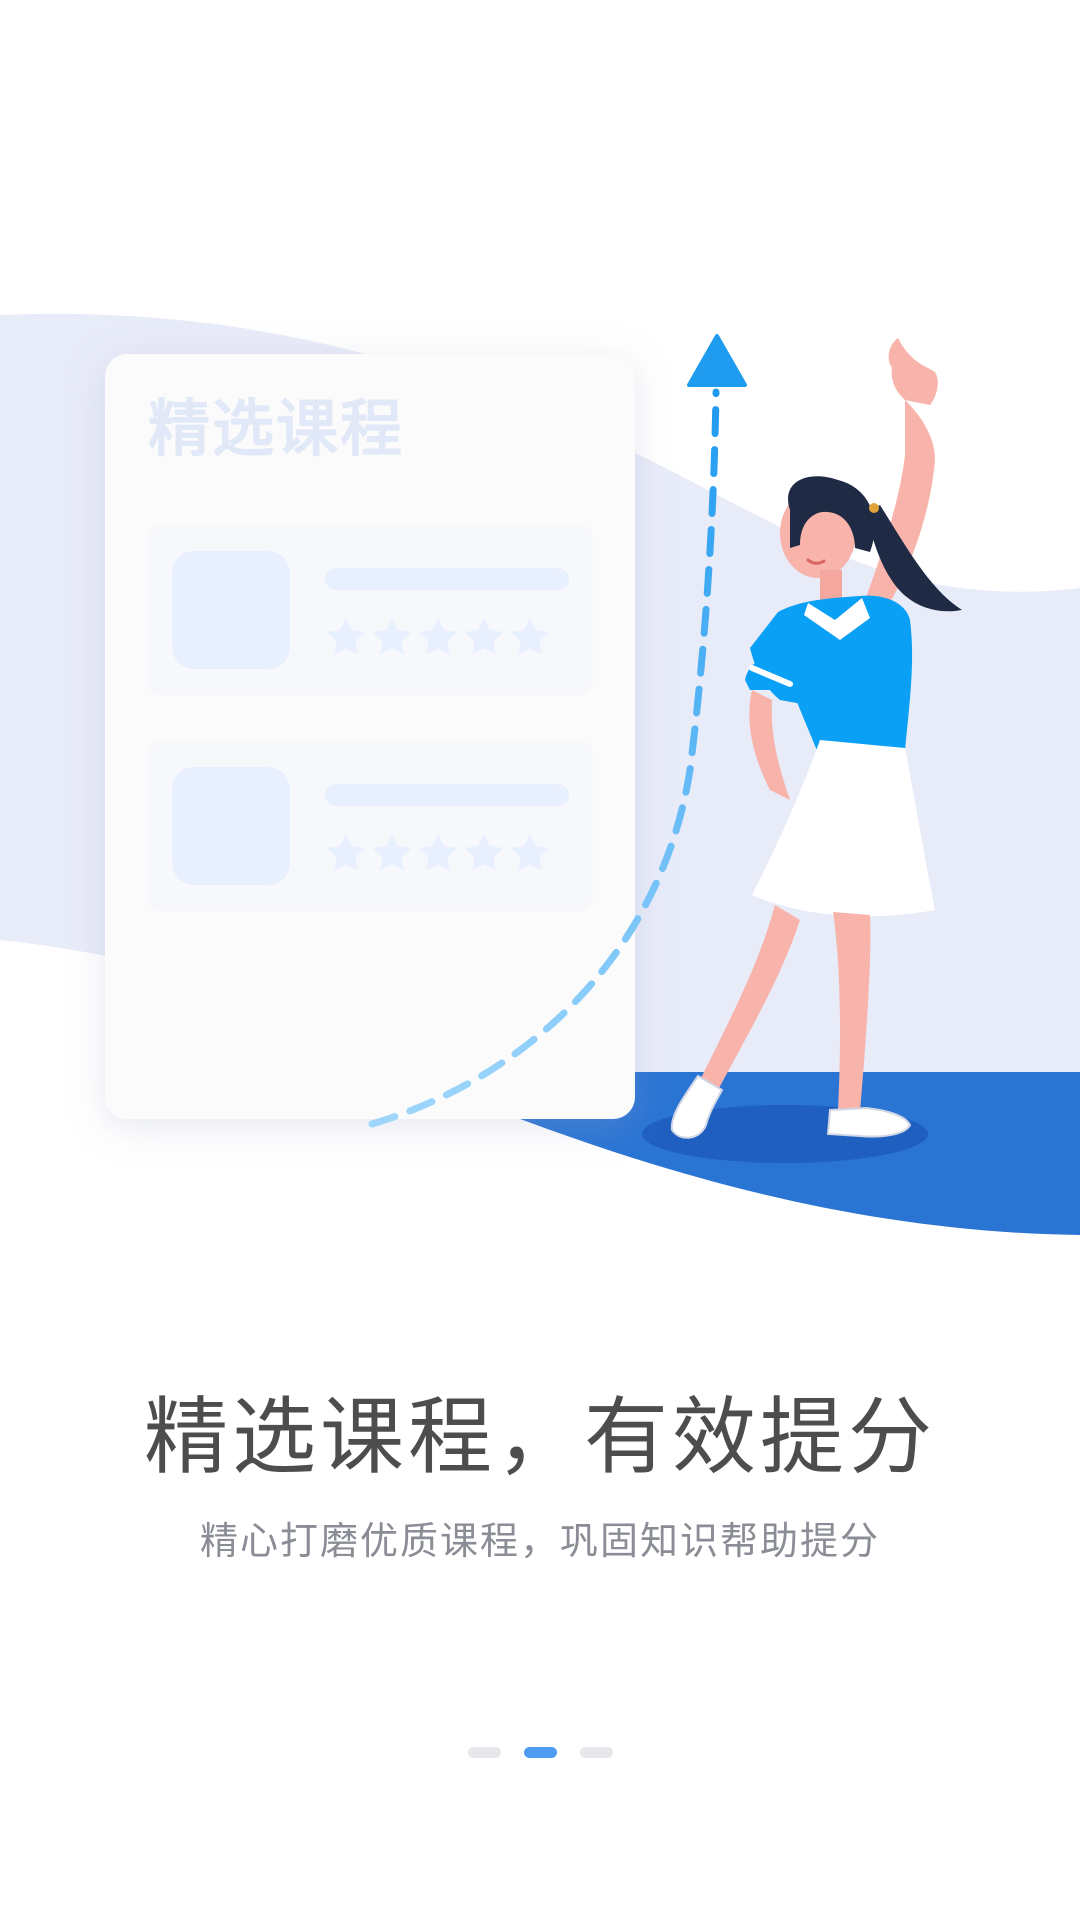 Image resolution: width=1080 pixels, height=1920 pixels. I want to click on page-indicator, so click(540, 1753).